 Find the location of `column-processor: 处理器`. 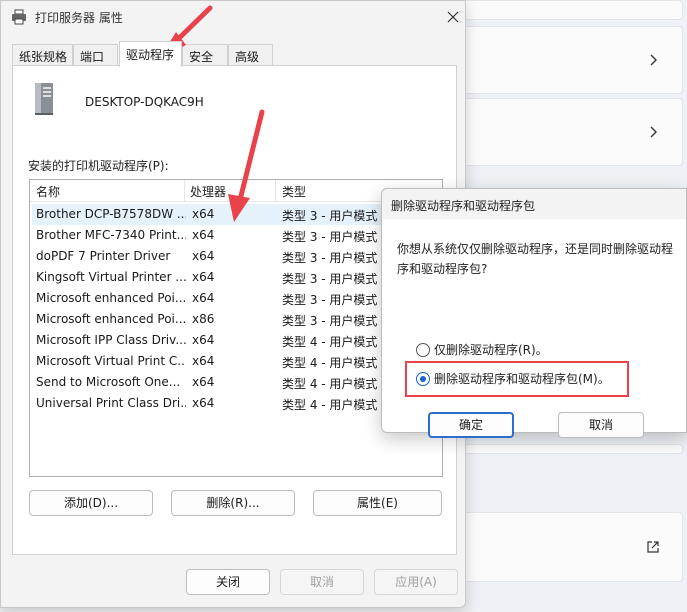

column-processor: 处理器 is located at coordinates (208, 191).